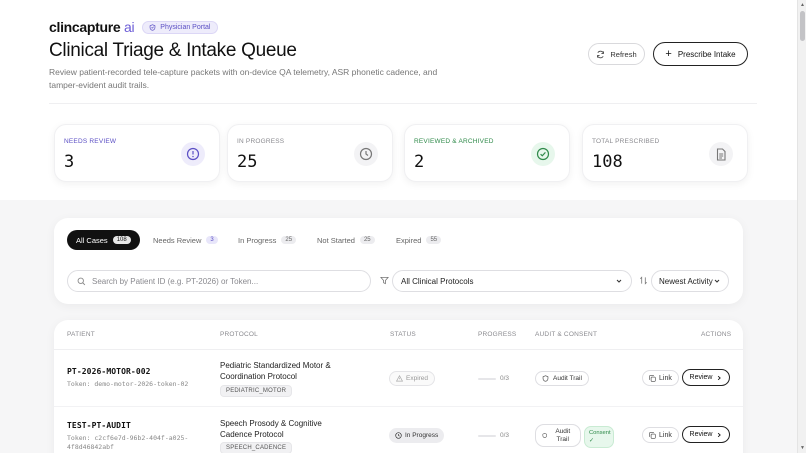 The width and height of the screenshot is (806, 453). I want to click on status-label: In Progress, so click(422, 435).